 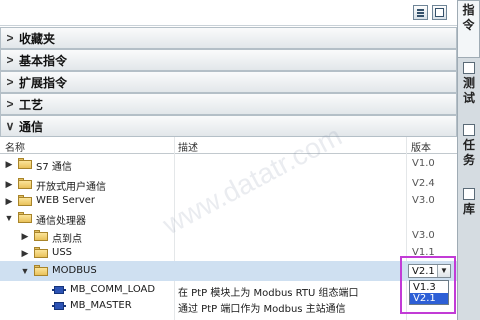 I want to click on tab-label: 库, so click(x=469, y=209).